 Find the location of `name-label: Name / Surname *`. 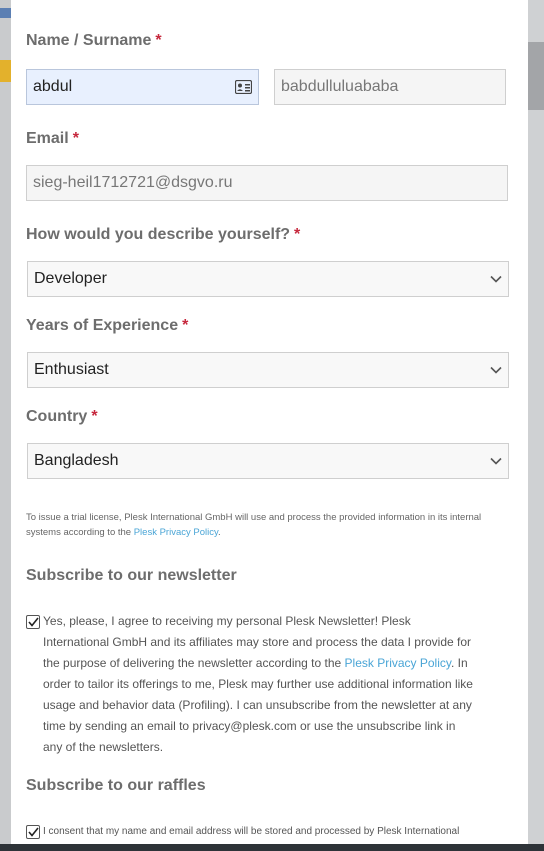

name-label: Name / Surname * is located at coordinates (94, 40).